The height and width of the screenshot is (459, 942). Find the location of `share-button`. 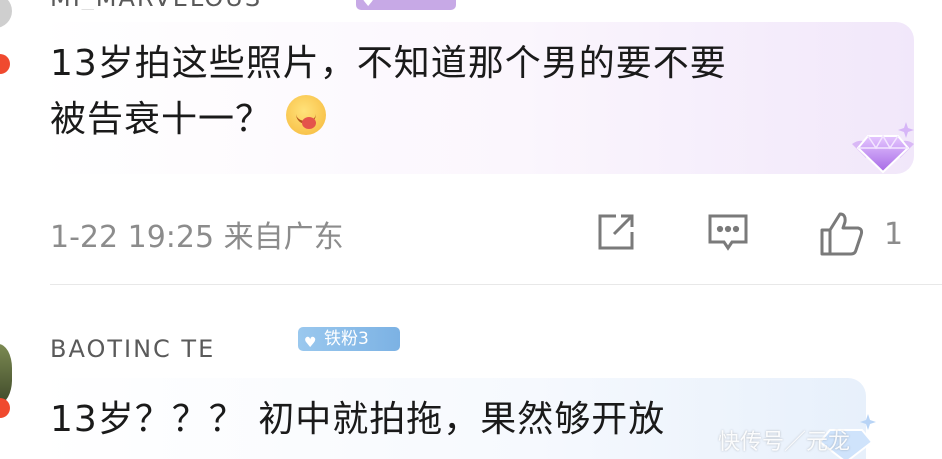

share-button is located at coordinates (616, 232).